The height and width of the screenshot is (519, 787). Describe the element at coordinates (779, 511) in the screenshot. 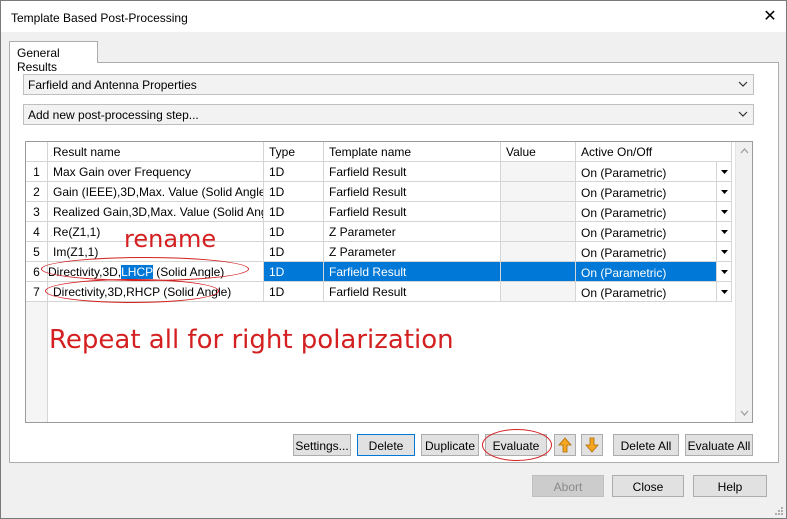

I see `resize-grip-icon` at that location.